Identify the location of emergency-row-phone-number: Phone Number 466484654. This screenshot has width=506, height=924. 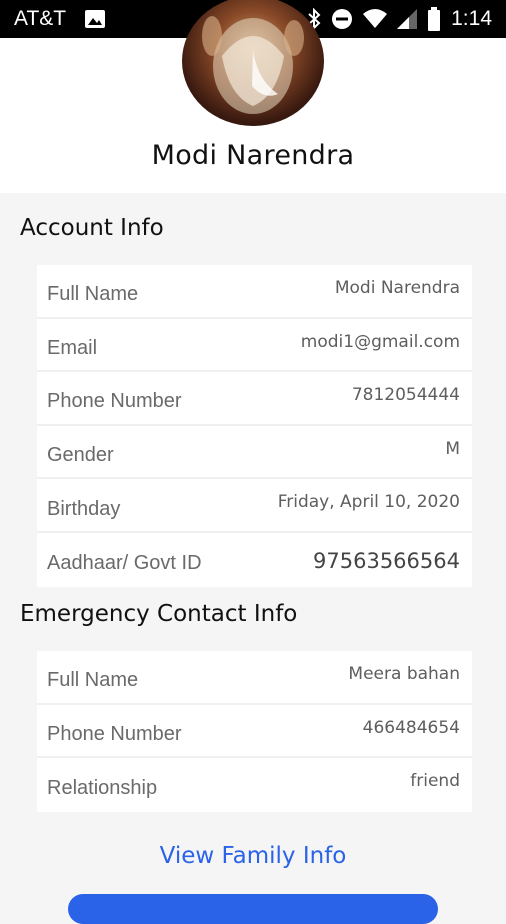
(254, 732).